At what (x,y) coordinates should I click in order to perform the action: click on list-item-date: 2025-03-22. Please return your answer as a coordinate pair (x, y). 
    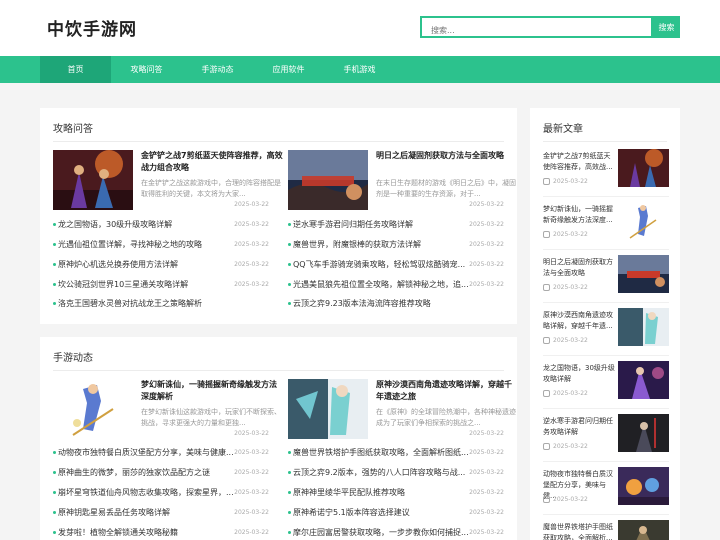
    Looking at the image, I should click on (251, 224).